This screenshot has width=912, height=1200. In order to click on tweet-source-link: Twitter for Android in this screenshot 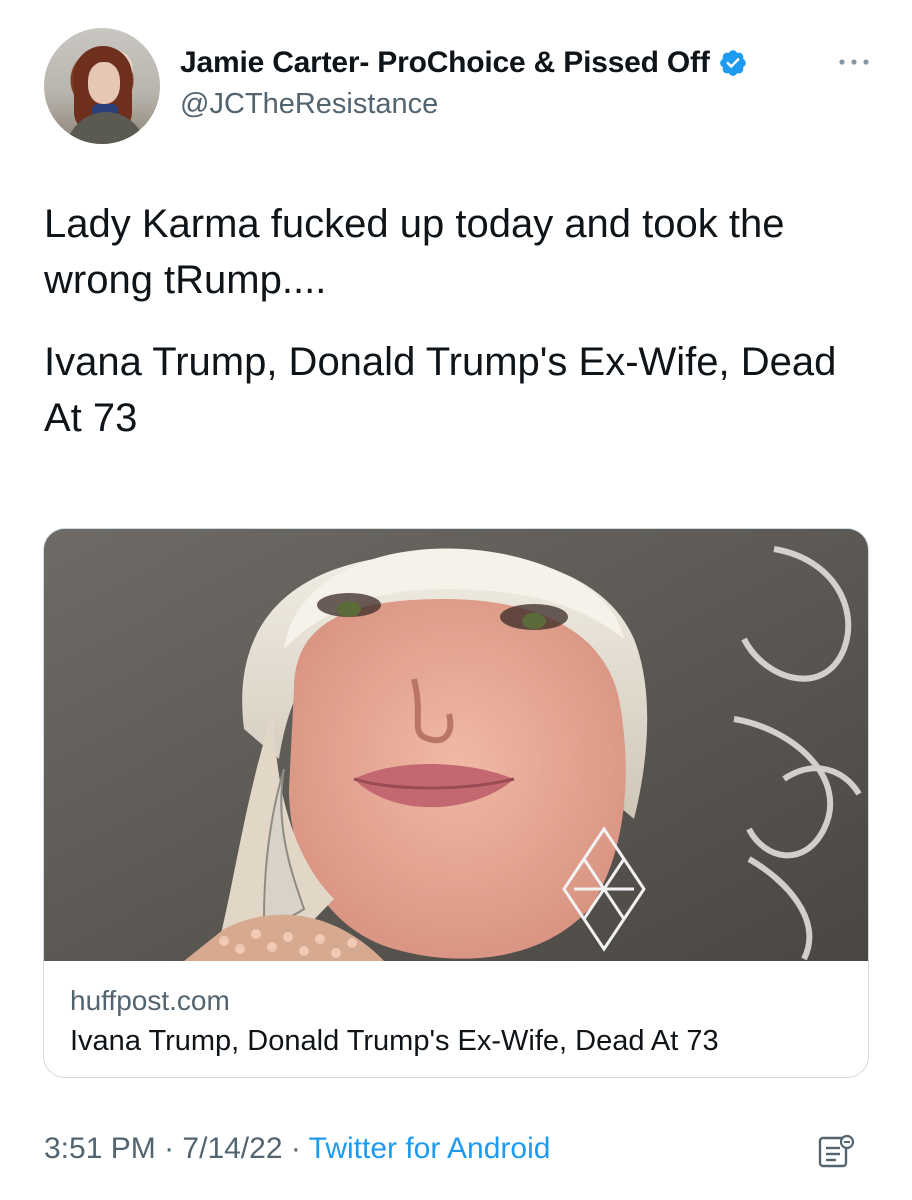, I will do `click(430, 1148)`.